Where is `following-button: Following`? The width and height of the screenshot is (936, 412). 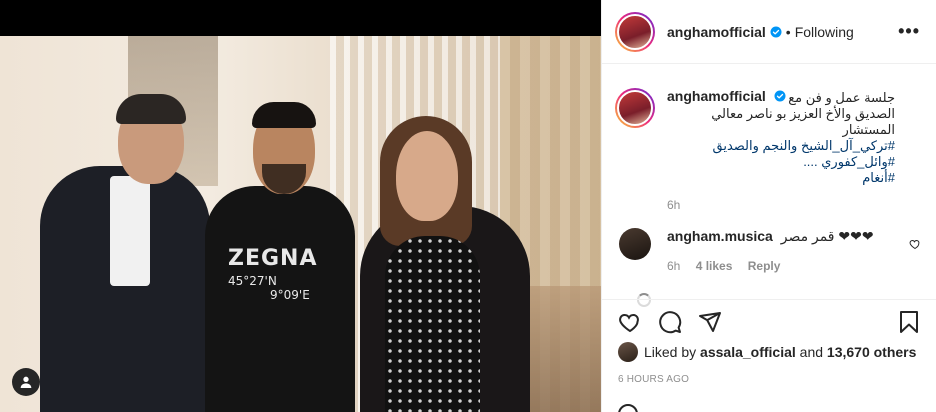 following-button: Following is located at coordinates (824, 32).